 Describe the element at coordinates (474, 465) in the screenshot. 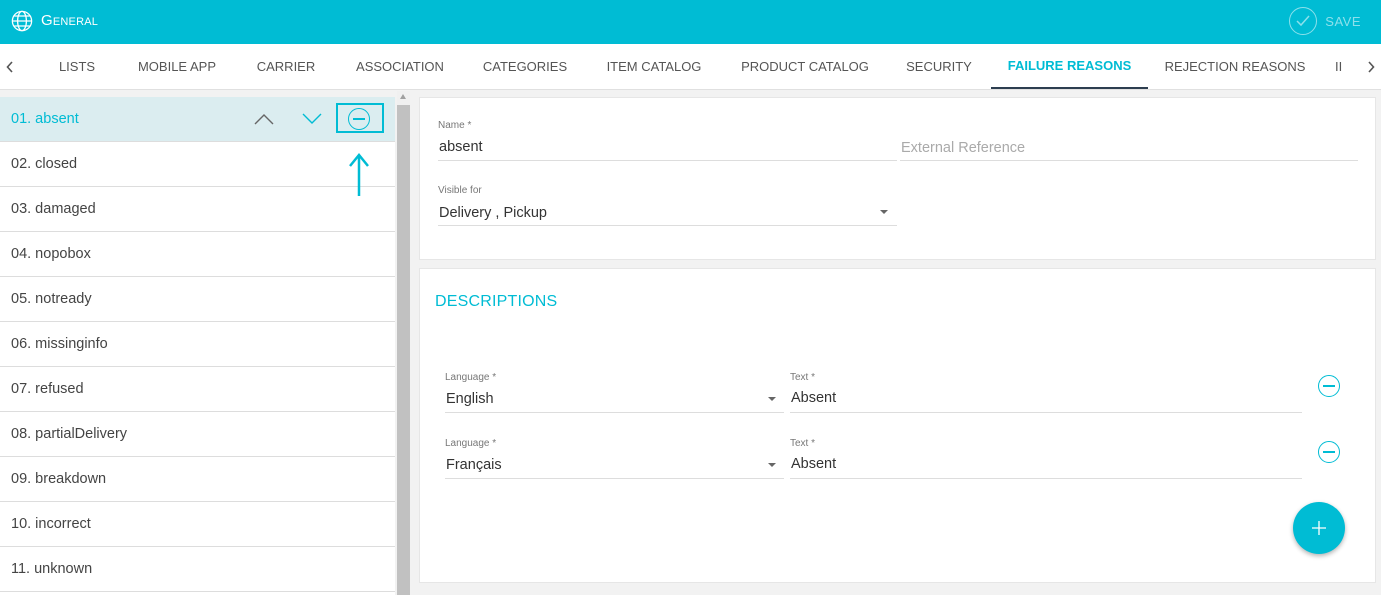

I see `language-select: Français` at that location.